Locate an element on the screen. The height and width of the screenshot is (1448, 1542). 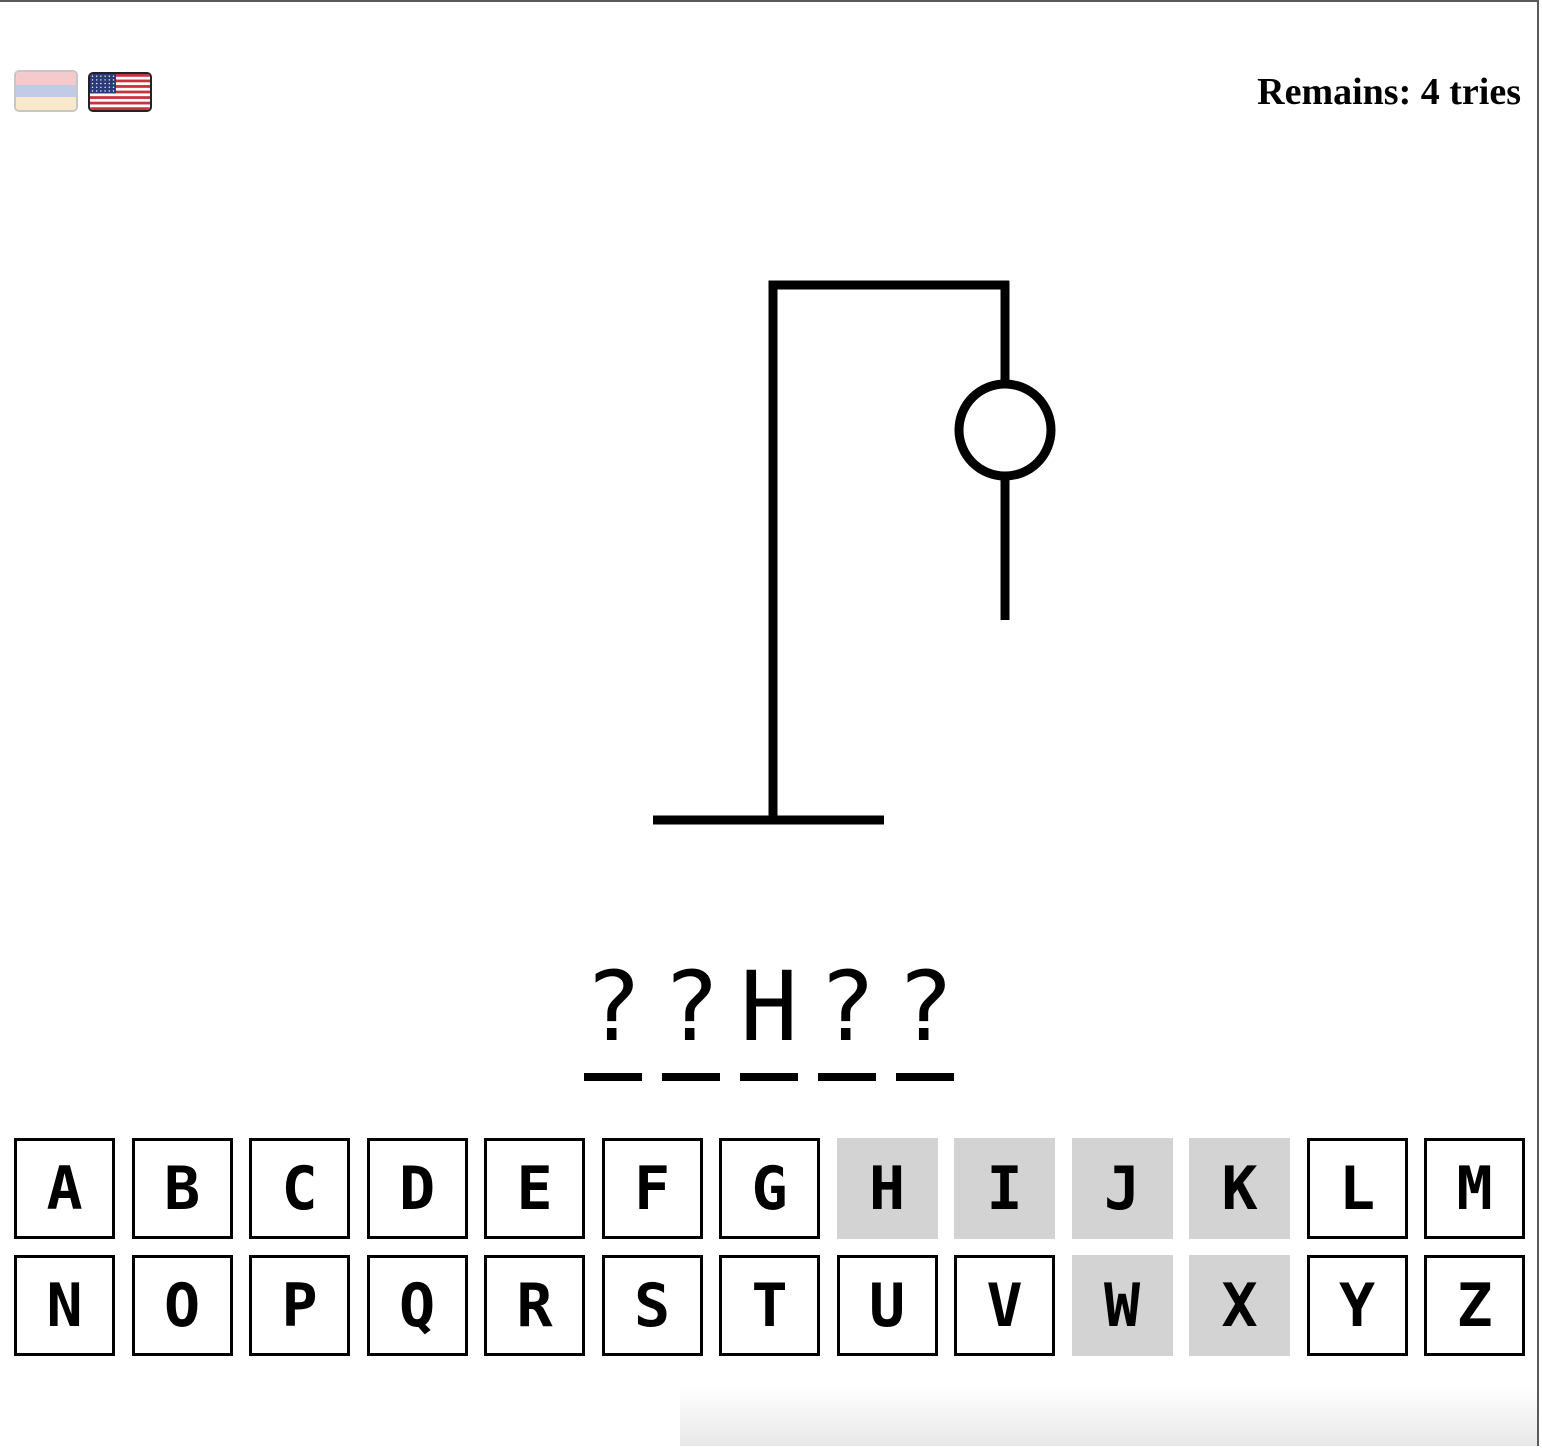
letter-key-n: N is located at coordinates (64, 1305).